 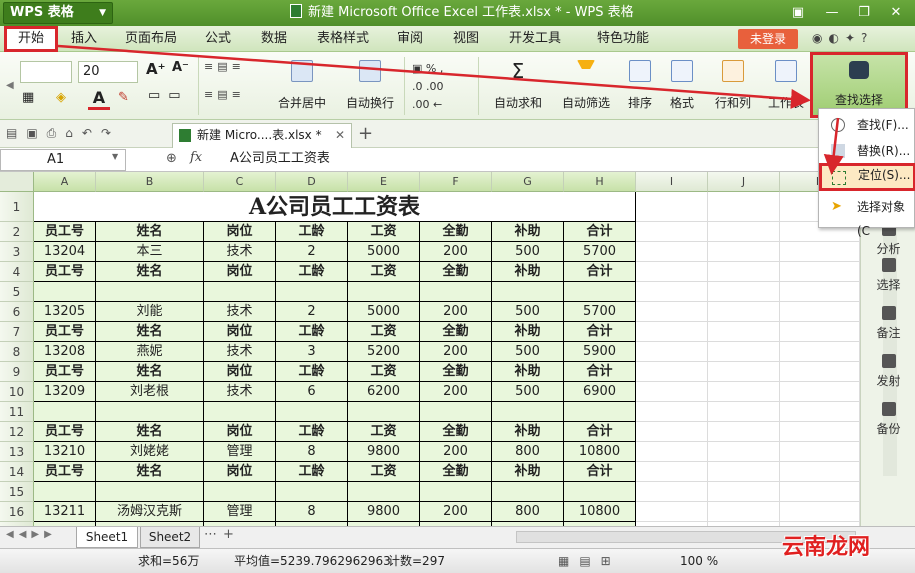 I want to click on number-format-icons: ▣ % , .0 .00.00 ←, so click(x=442, y=87).